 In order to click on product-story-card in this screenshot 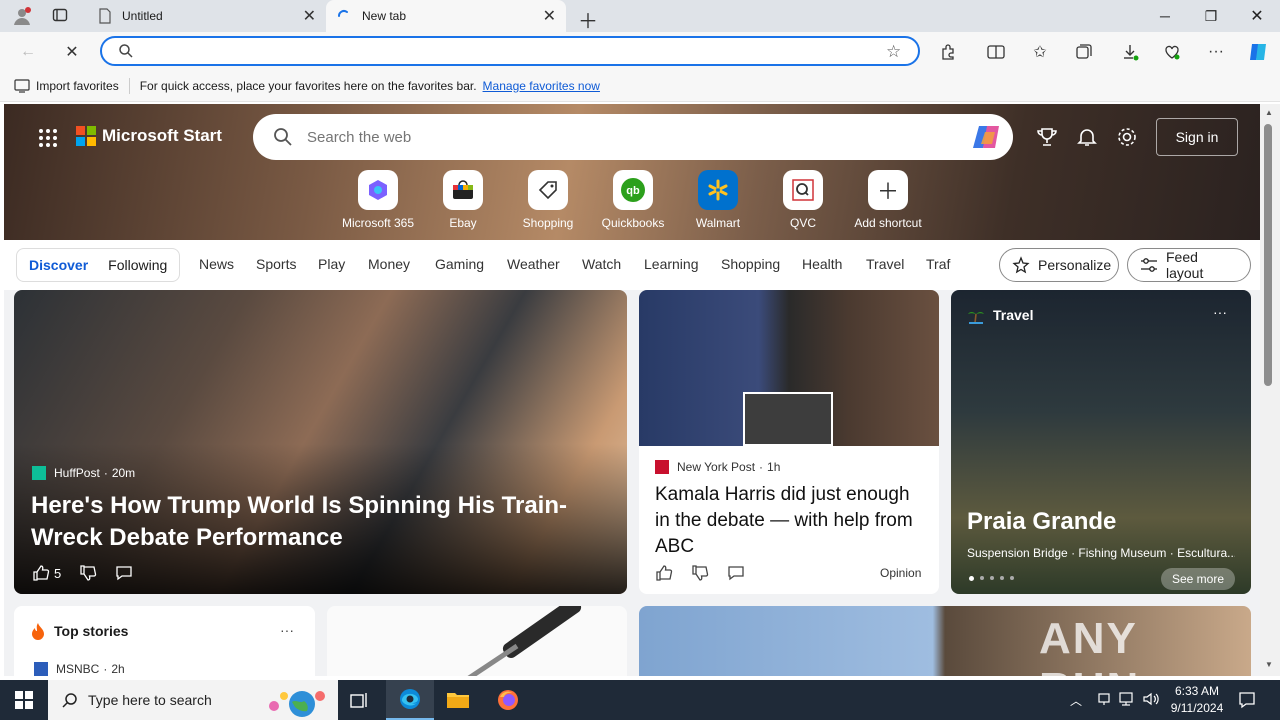, I will do `click(477, 641)`.